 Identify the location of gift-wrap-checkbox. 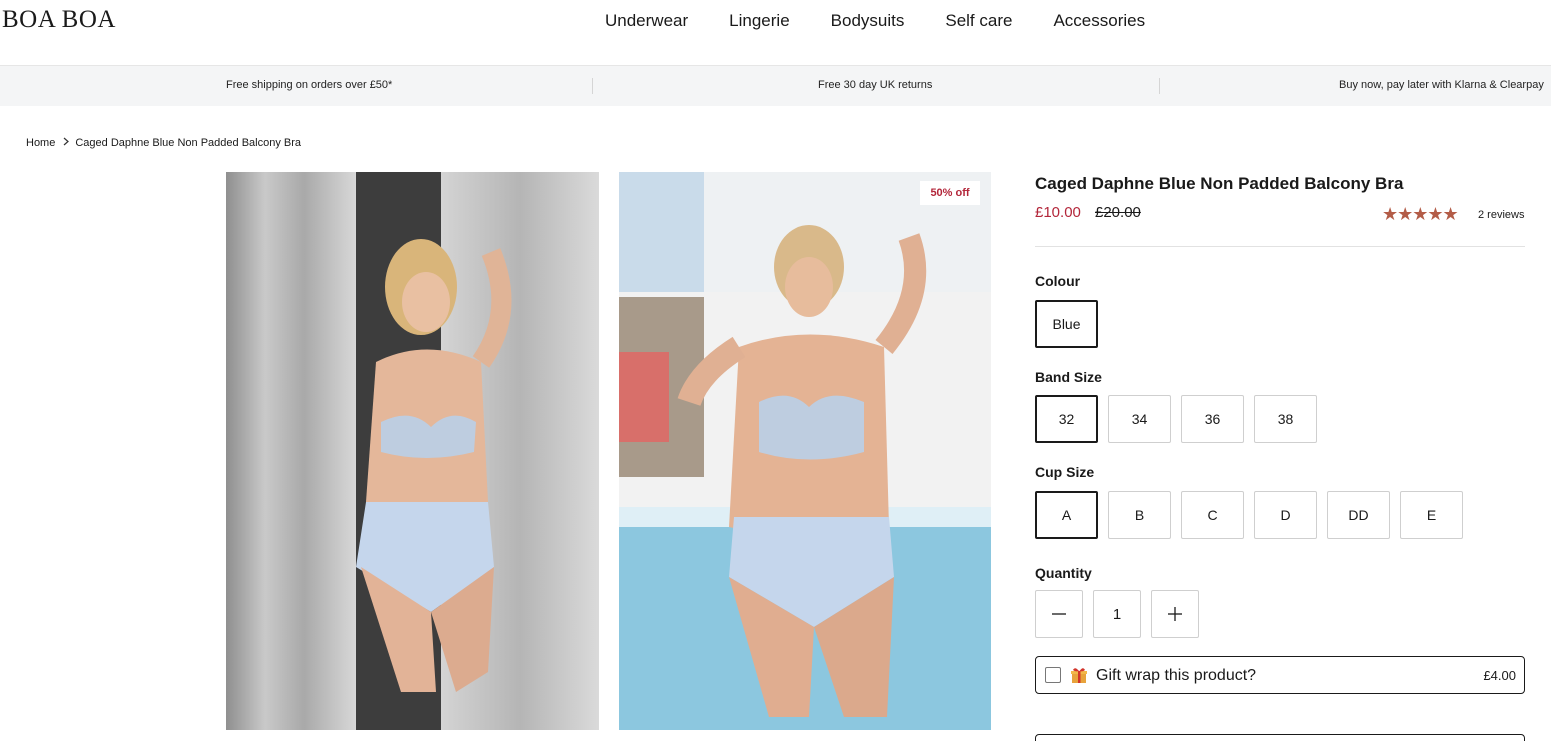
(1053, 675).